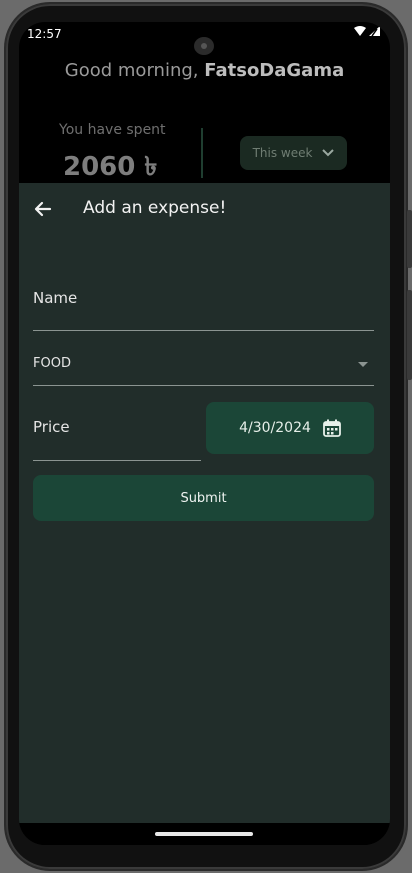 Image resolution: width=412 pixels, height=873 pixels. What do you see at coordinates (409, 335) in the screenshot?
I see `volume-button` at bounding box center [409, 335].